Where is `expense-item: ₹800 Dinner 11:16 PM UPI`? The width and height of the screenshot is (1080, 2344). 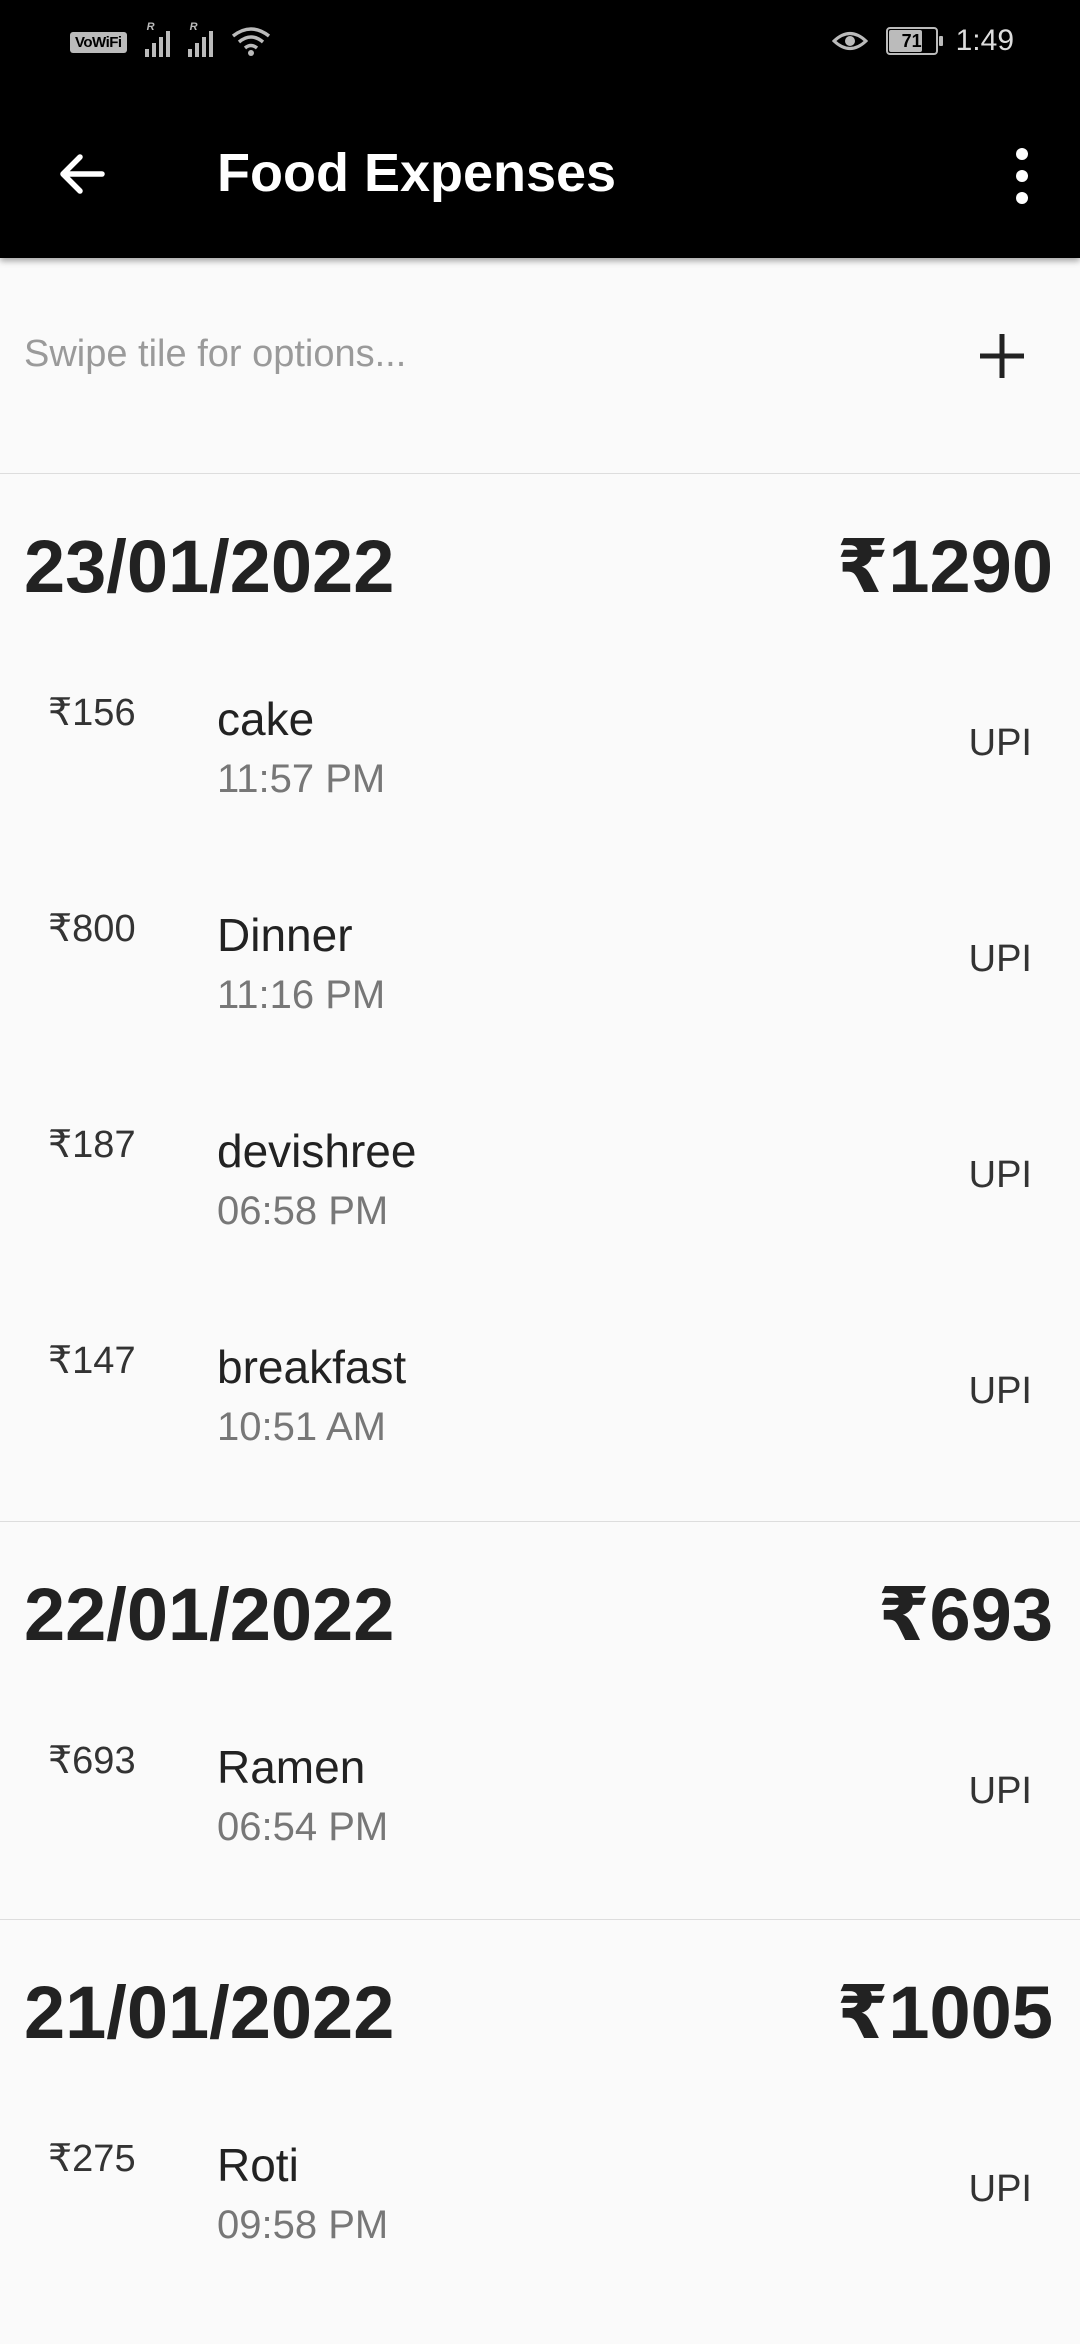 expense-item: ₹800 Dinner 11:16 PM UPI is located at coordinates (540, 1006).